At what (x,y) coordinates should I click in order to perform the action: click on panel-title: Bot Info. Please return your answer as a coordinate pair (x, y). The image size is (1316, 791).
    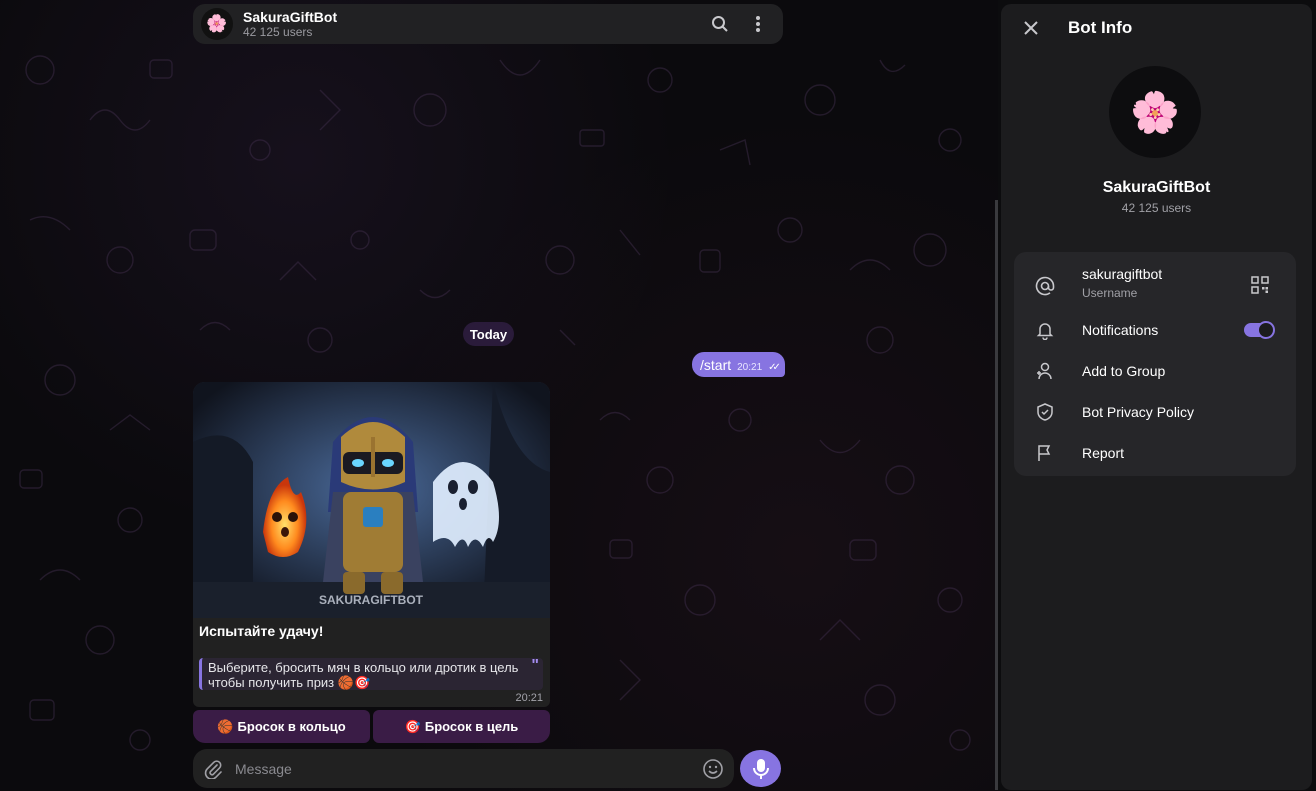
    Looking at the image, I should click on (1100, 27).